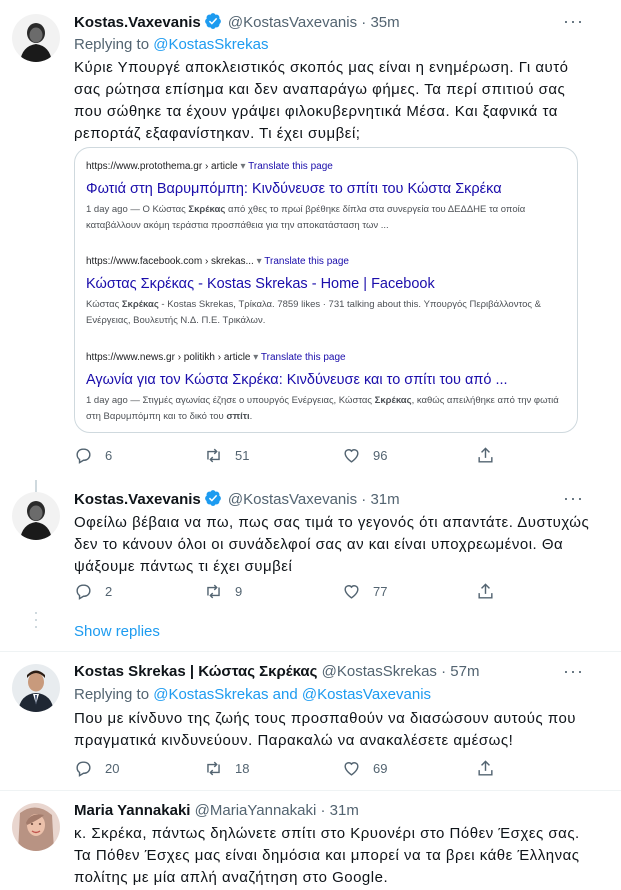 The width and height of the screenshot is (621, 890). What do you see at coordinates (292, 694) in the screenshot?
I see `mention-link: @KostasSkrekas and @KostasVaxevanis` at bounding box center [292, 694].